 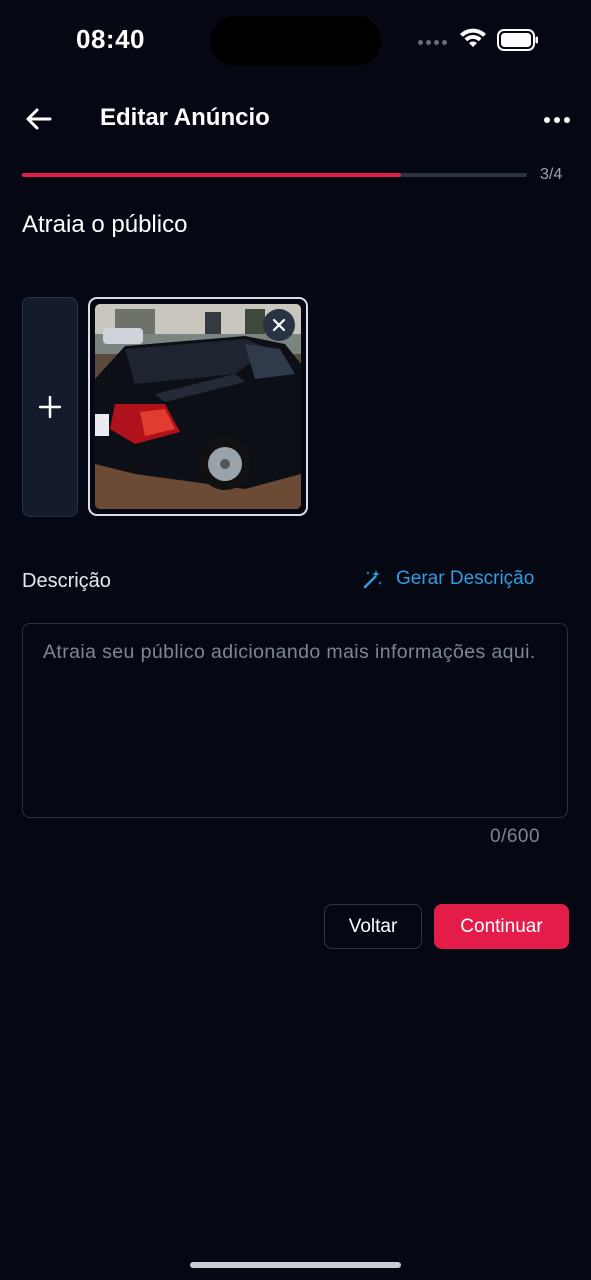 What do you see at coordinates (432, 42) in the screenshot?
I see `signal-icon` at bounding box center [432, 42].